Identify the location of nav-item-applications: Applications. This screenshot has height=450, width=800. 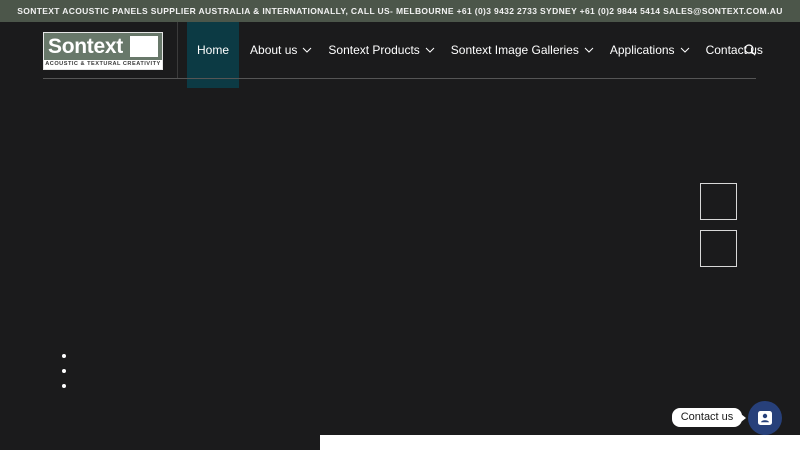
(650, 50).